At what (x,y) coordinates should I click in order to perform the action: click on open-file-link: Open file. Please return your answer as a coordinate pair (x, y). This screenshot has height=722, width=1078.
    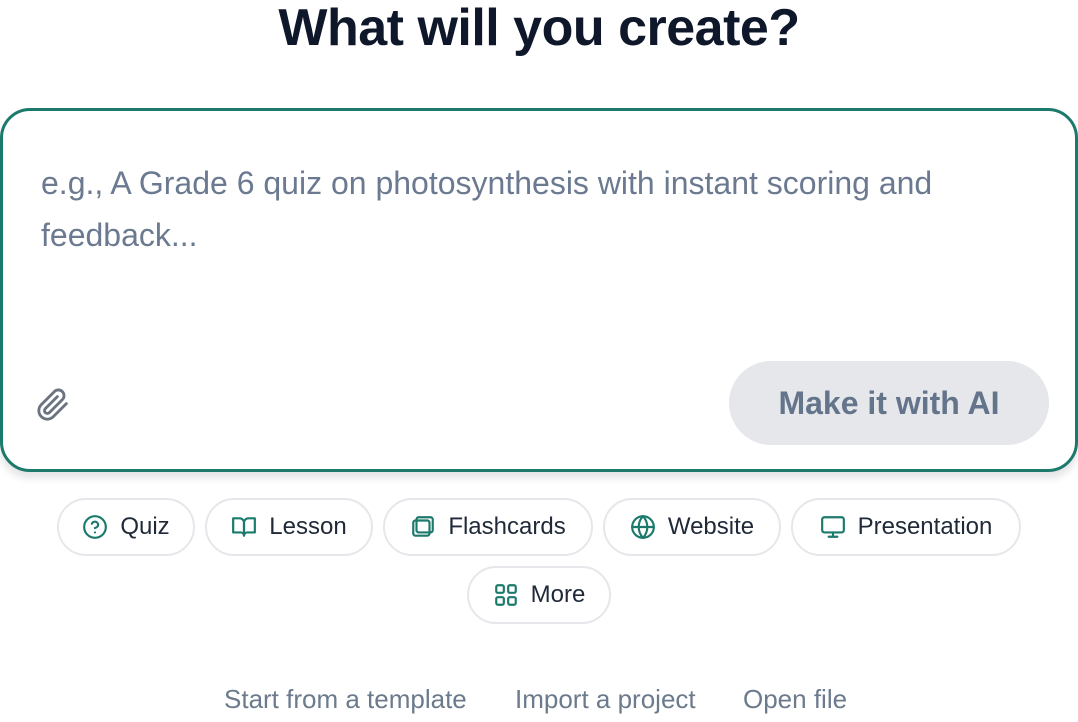
    Looking at the image, I should click on (795, 699).